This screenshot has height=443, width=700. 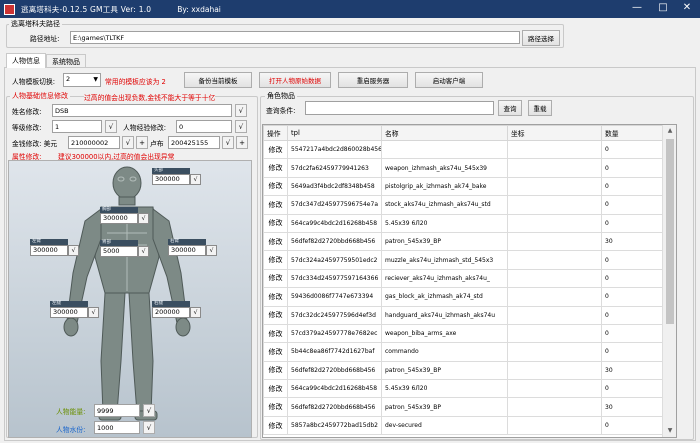 I want to click on energy-input, so click(x=117, y=410).